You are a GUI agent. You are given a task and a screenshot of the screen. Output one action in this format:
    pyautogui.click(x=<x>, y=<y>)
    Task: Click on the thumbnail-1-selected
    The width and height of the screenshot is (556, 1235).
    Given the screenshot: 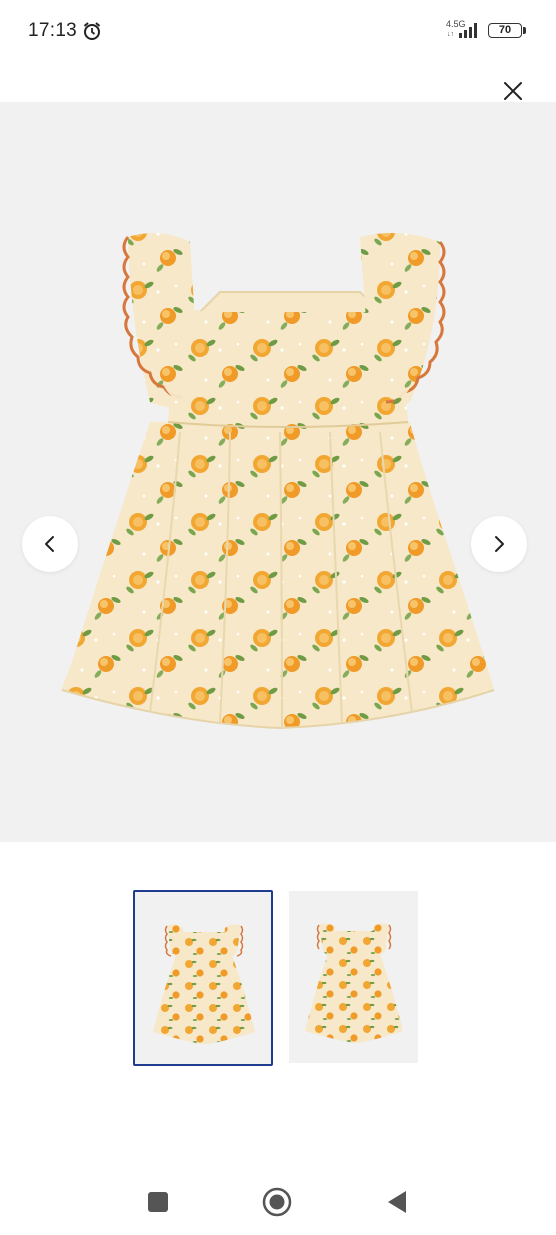 What is the action you would take?
    pyautogui.click(x=203, y=978)
    